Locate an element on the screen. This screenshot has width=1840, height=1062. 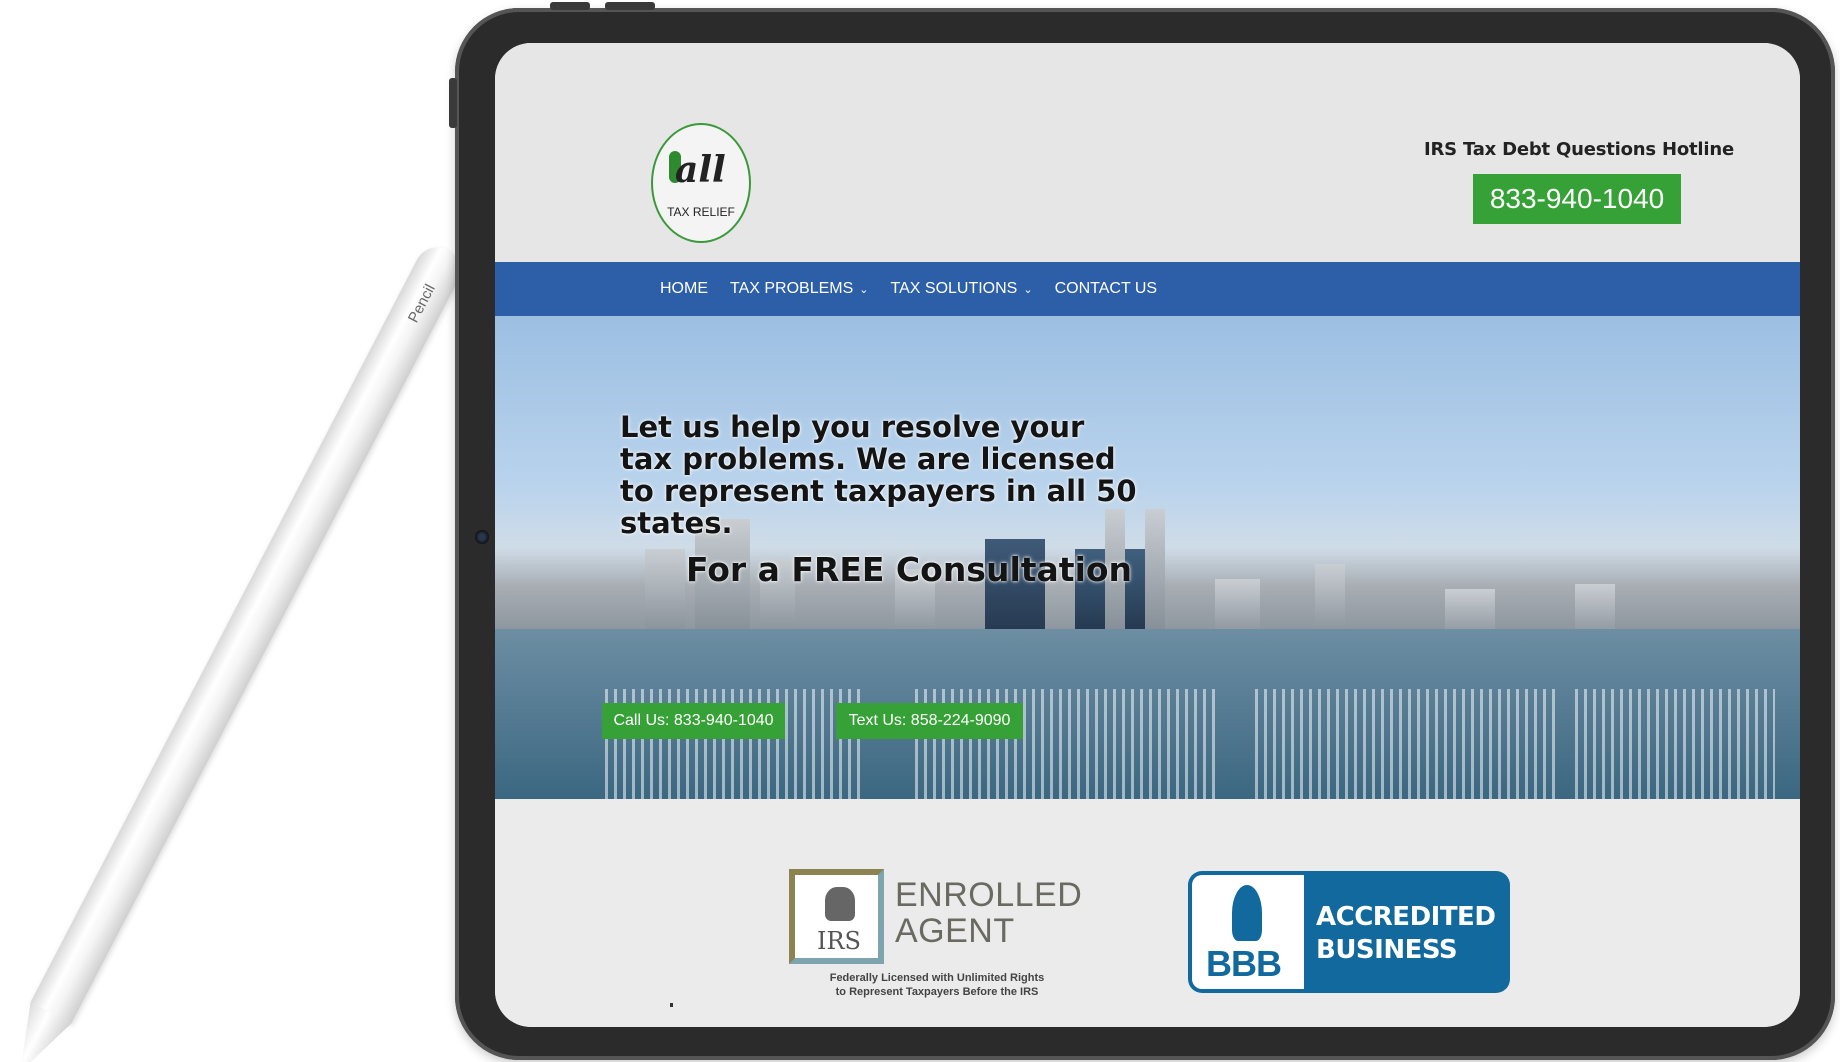
irs-seal-icon: IRS is located at coordinates (836, 916).